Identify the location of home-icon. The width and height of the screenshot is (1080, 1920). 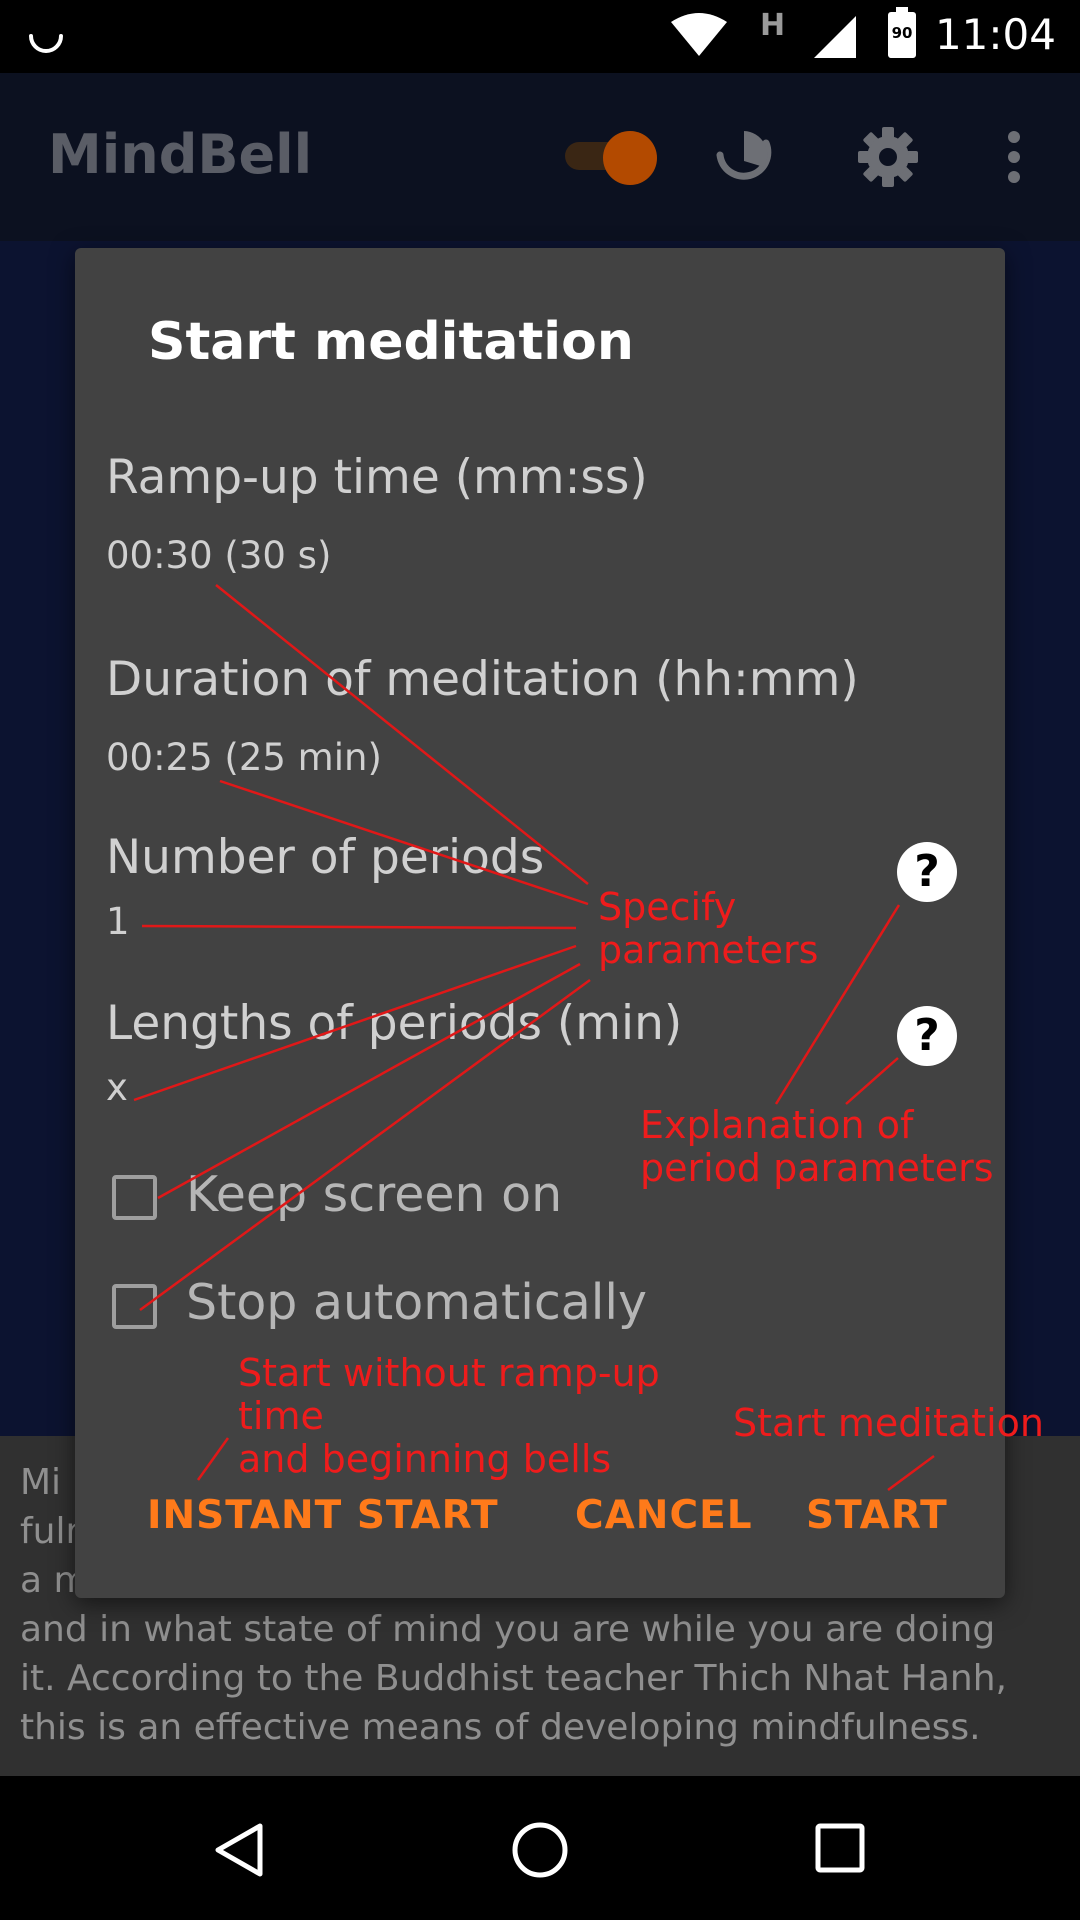
(540, 1850).